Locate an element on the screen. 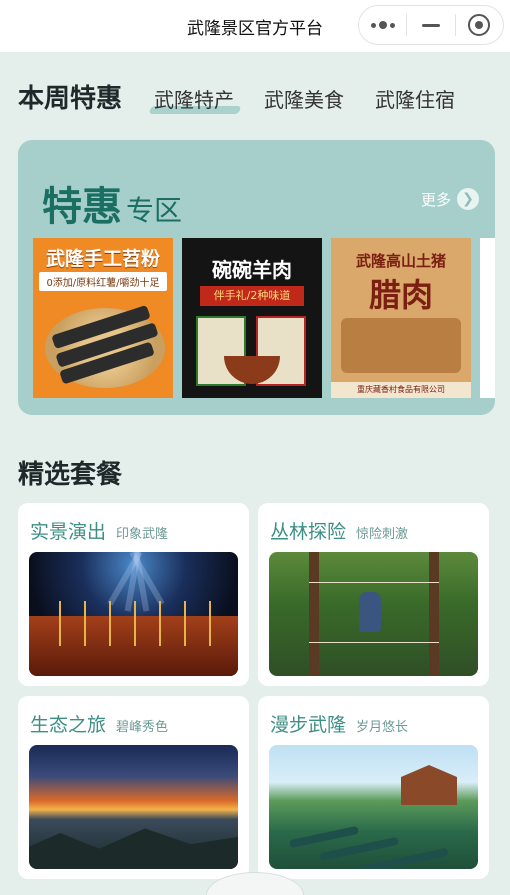 This screenshot has height=895, width=510. weekly-deals-tabs: 本周特惠 武隆特产 武隆美食 武隆住宿 is located at coordinates (258, 100).